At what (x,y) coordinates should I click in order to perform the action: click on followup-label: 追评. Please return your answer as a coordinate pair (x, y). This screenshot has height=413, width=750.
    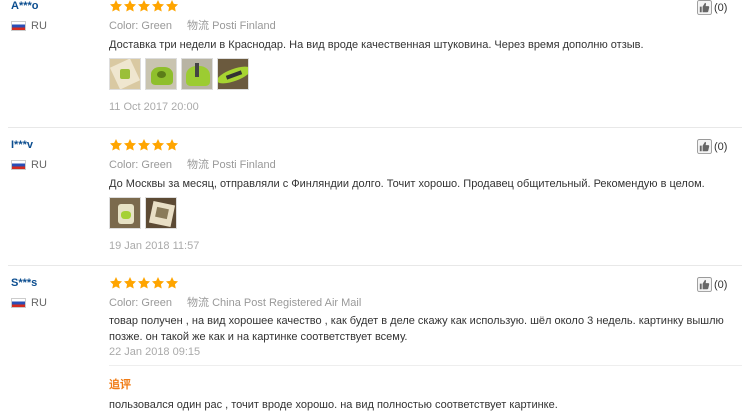
    Looking at the image, I should click on (120, 385).